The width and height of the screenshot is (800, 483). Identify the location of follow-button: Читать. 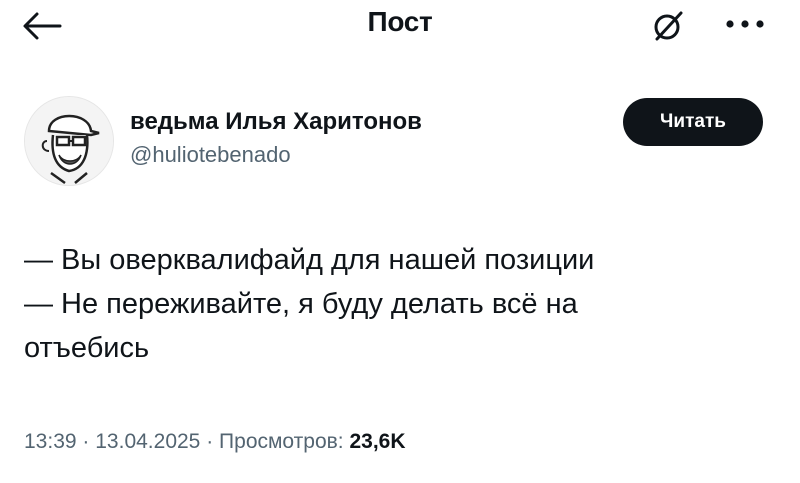
(693, 122).